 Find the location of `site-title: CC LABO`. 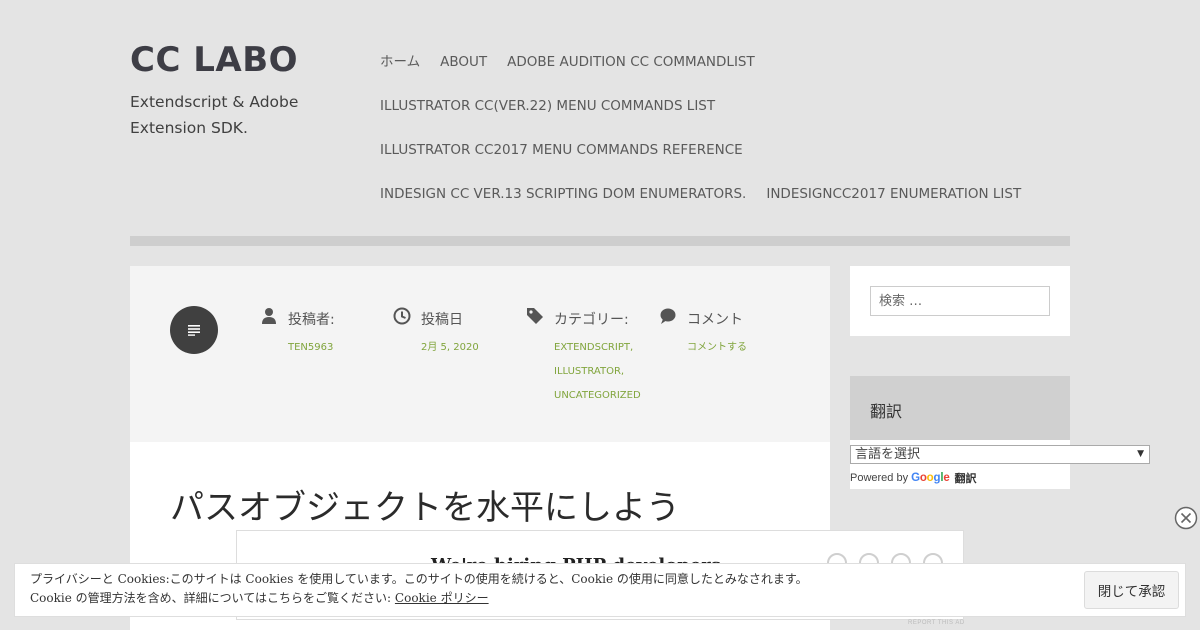

site-title: CC LABO is located at coordinates (214, 60).